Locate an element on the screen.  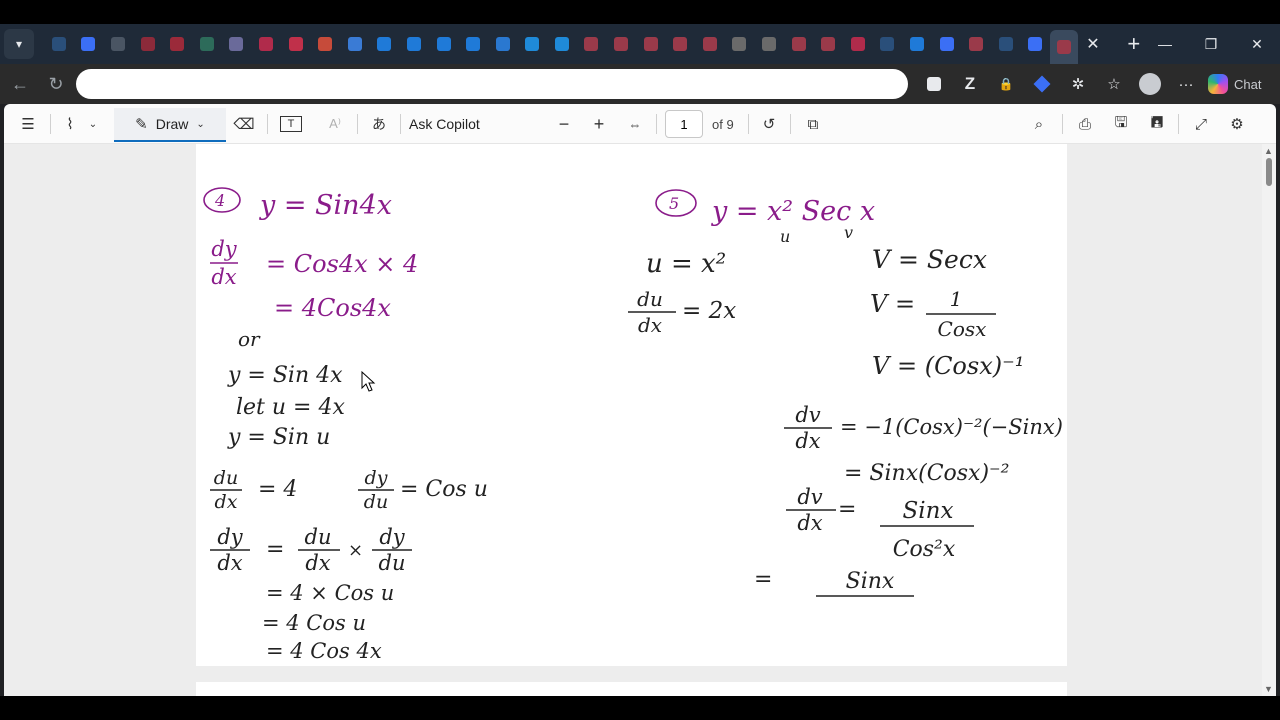
u-tag: u is located at coordinates (785, 236).